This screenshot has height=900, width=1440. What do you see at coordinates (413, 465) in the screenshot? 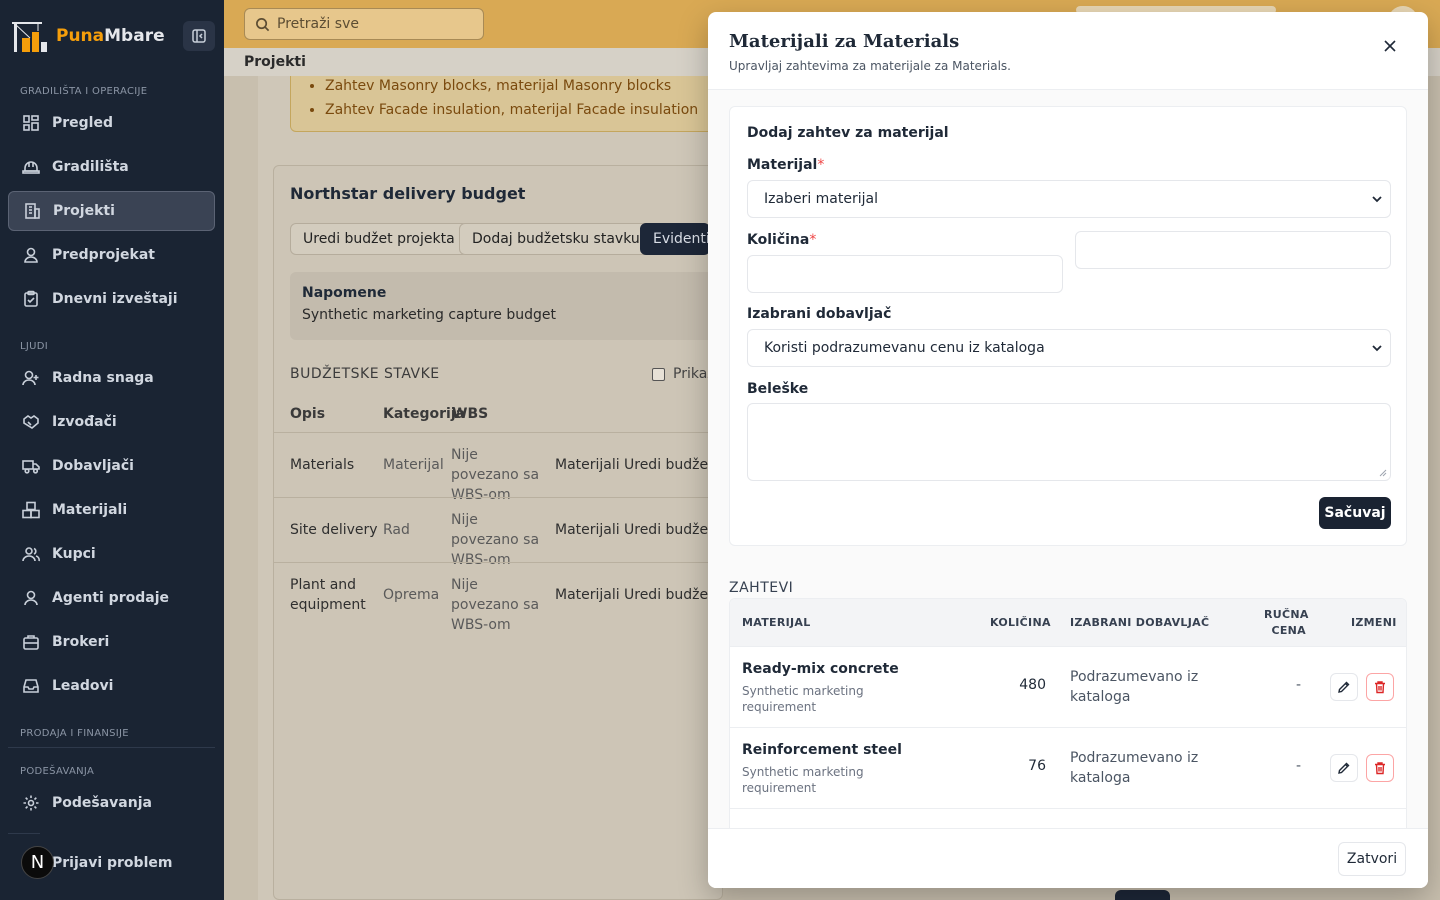
I see `row-kategorija: Materijal` at bounding box center [413, 465].